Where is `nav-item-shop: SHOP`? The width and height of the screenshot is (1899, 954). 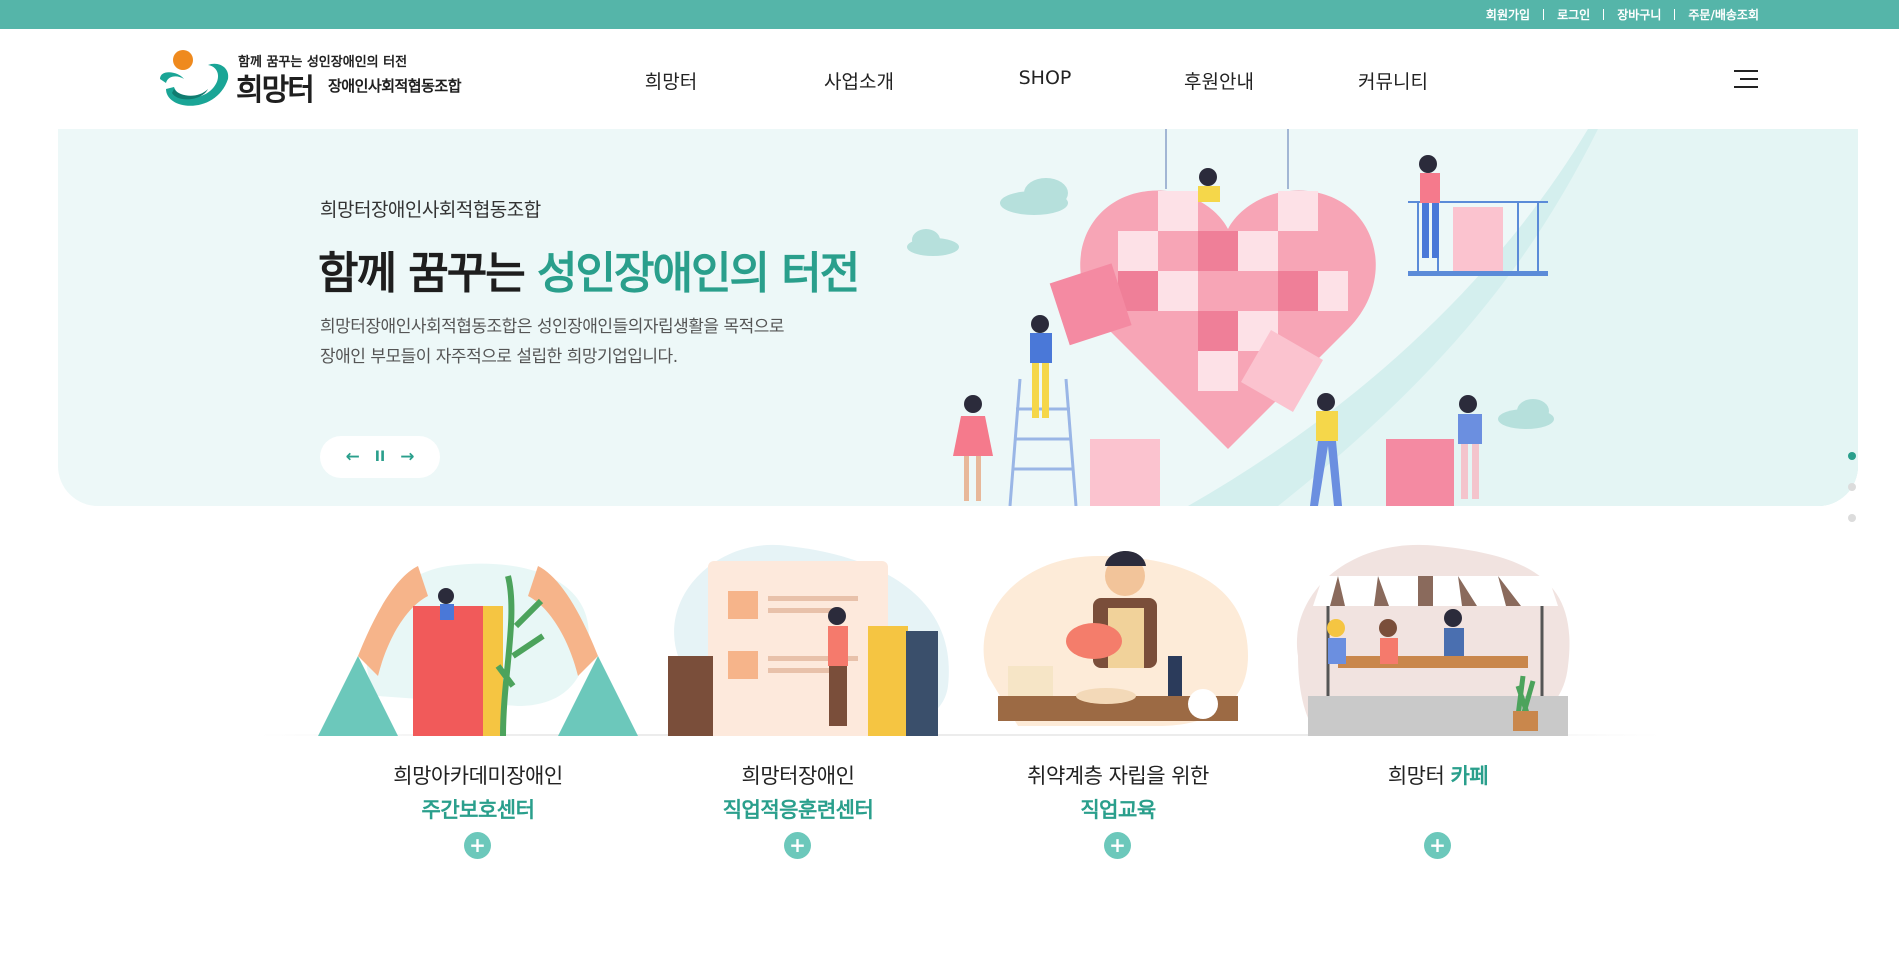 nav-item-shop: SHOP is located at coordinates (1045, 78).